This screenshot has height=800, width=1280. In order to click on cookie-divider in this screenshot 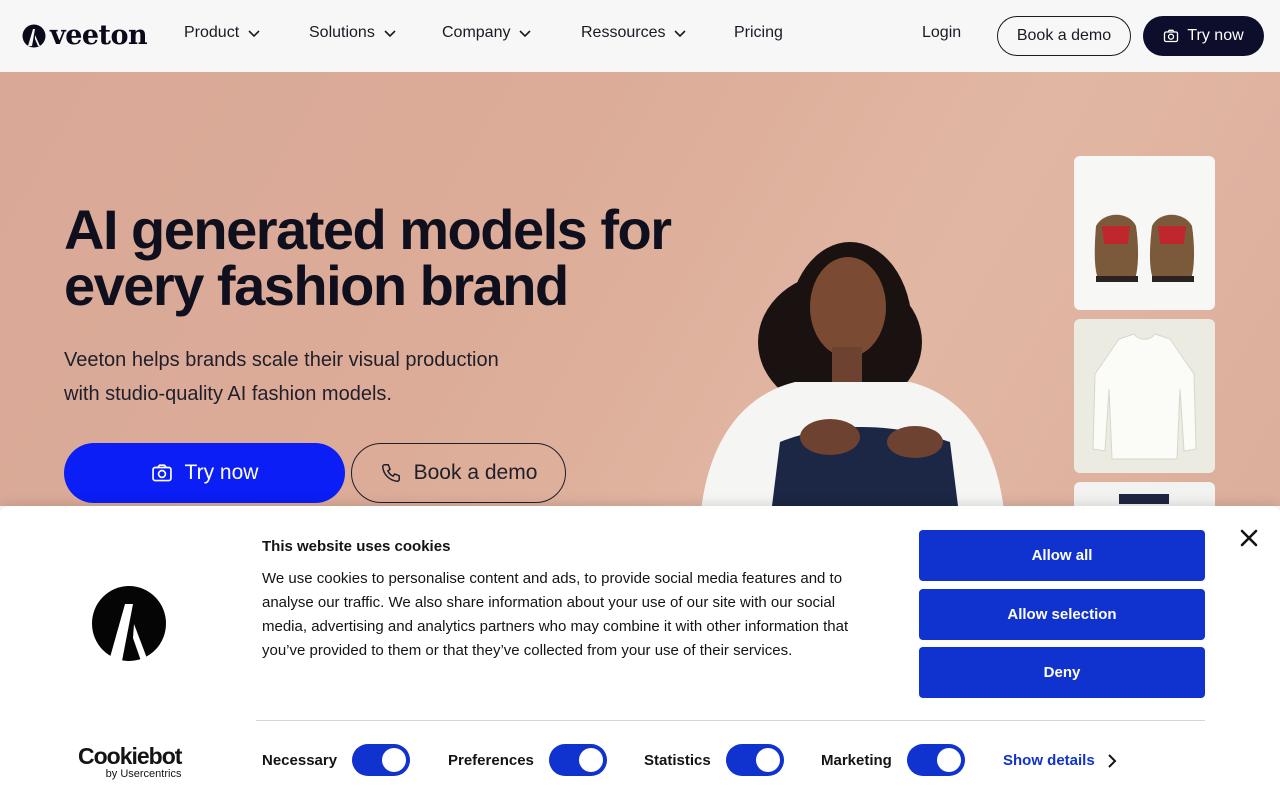, I will do `click(730, 720)`.